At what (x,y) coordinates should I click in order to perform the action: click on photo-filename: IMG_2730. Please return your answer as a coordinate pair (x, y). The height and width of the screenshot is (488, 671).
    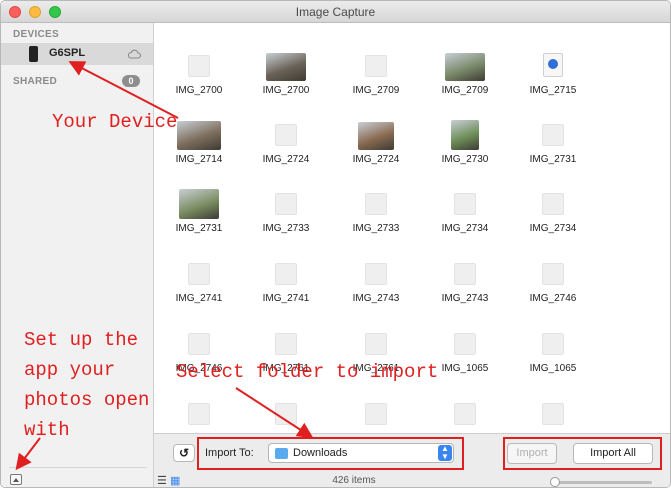
    Looking at the image, I should click on (465, 159).